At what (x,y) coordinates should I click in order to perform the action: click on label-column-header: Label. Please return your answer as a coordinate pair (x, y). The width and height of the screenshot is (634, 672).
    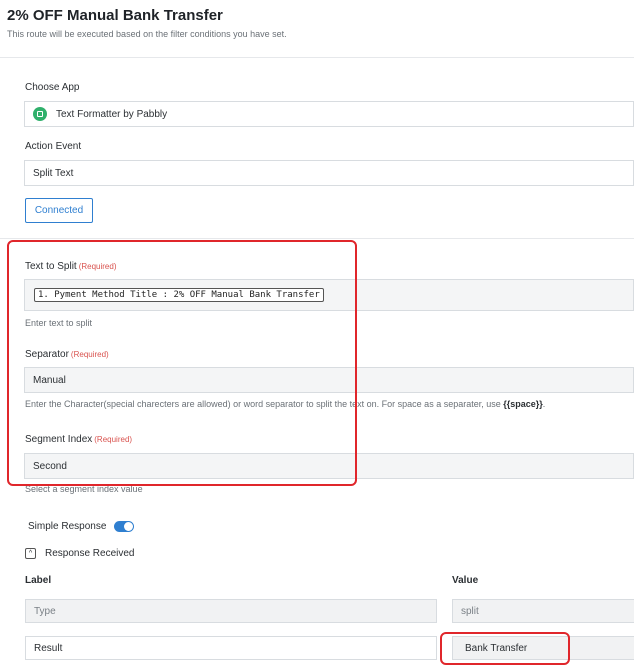
    Looking at the image, I should click on (38, 580).